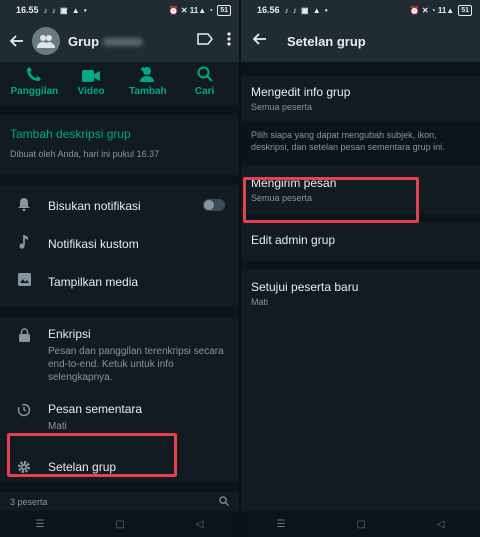 This screenshot has width=480, height=537. What do you see at coordinates (360, 292) in the screenshot?
I see `approve-members-setting: Setujui peserta baru Mati` at bounding box center [360, 292].